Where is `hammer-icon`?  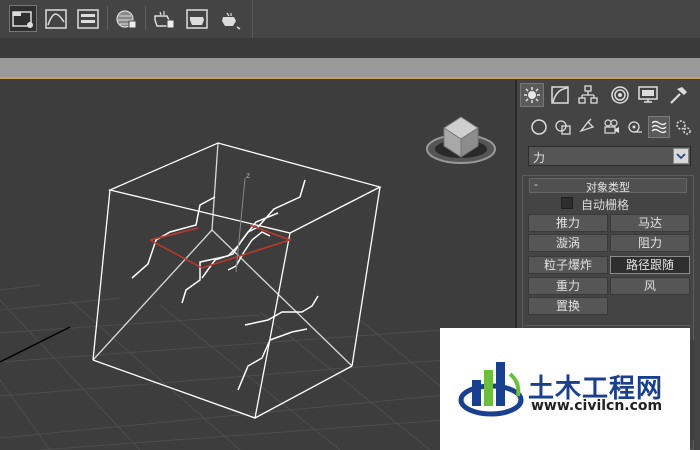
hammer-icon is located at coordinates (678, 95).